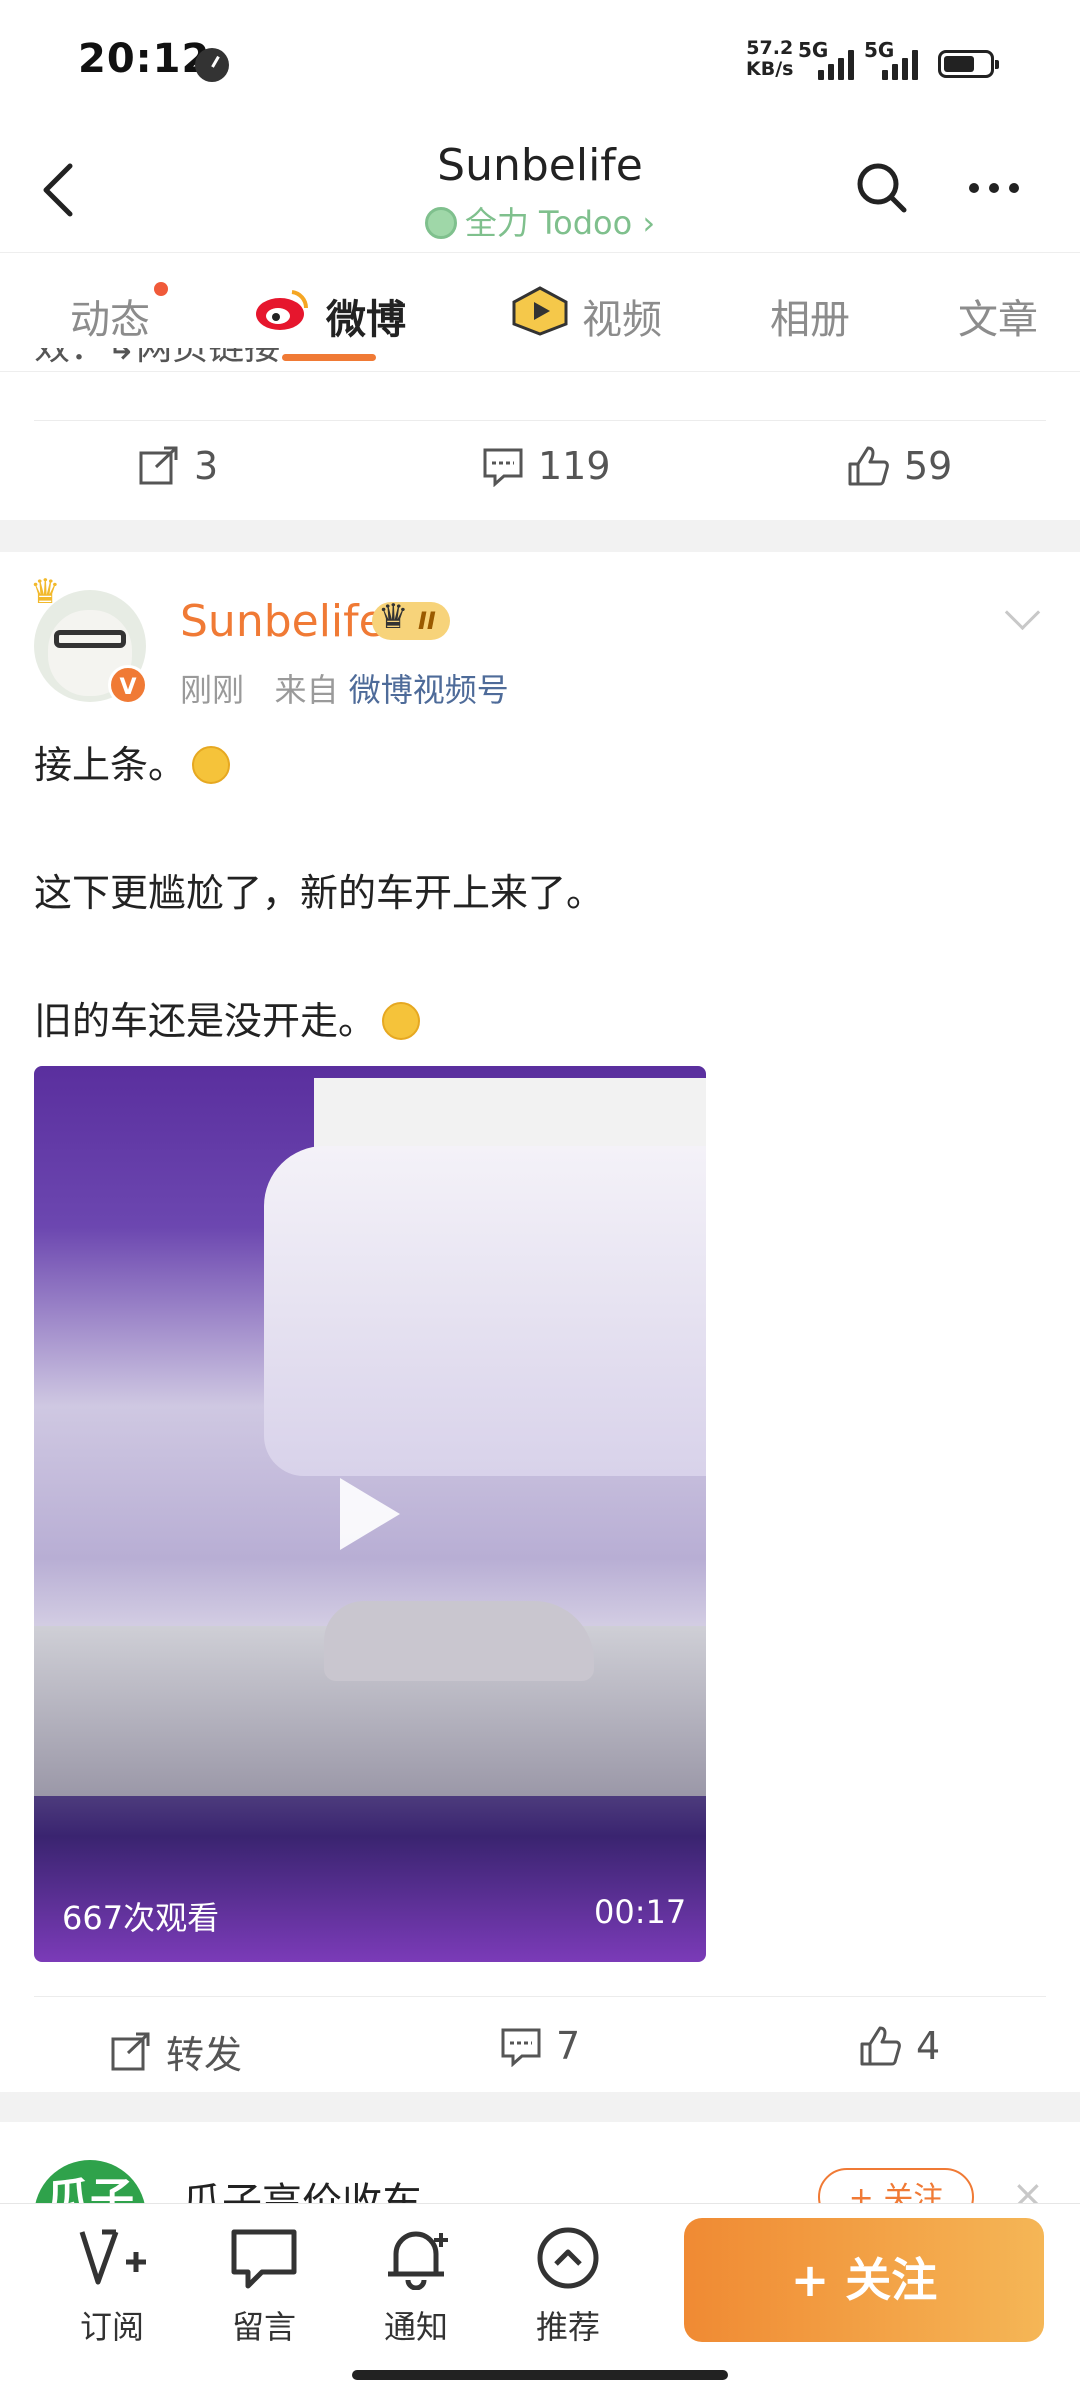 The width and height of the screenshot is (1080, 2401). I want to click on video-tab-icon, so click(540, 311).